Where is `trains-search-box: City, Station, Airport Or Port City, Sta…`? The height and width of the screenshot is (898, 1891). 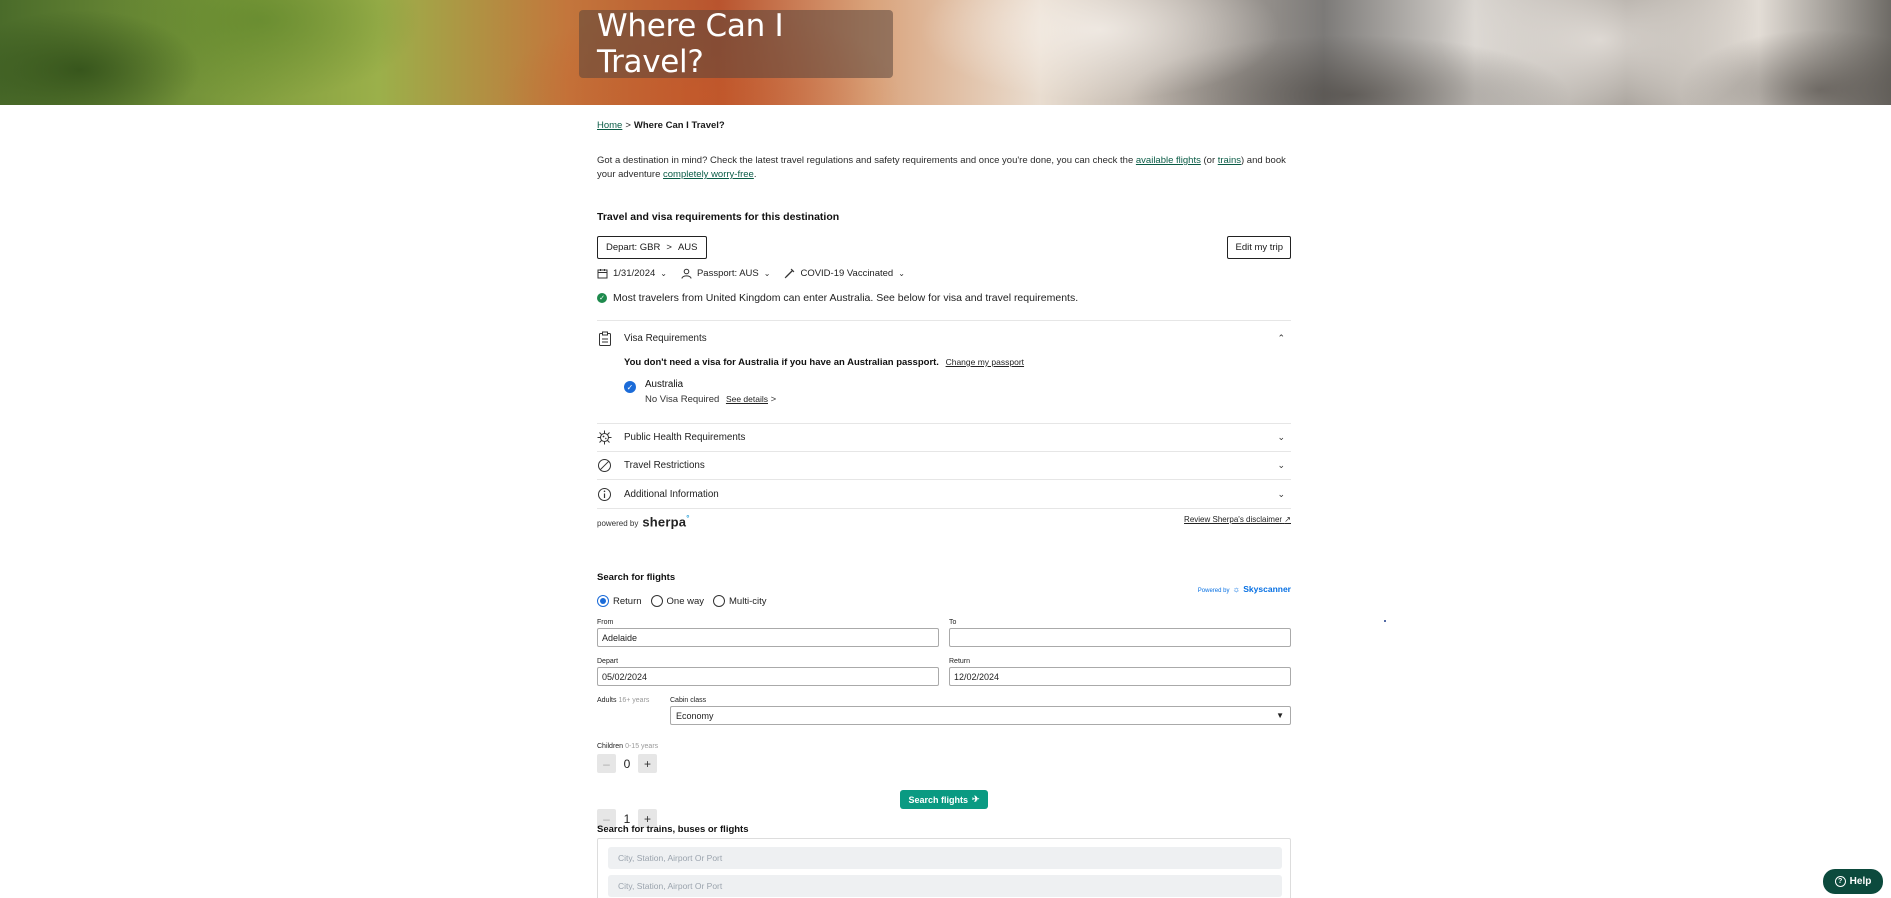 trains-search-box: City, Station, Airport Or Port City, Sta… is located at coordinates (944, 868).